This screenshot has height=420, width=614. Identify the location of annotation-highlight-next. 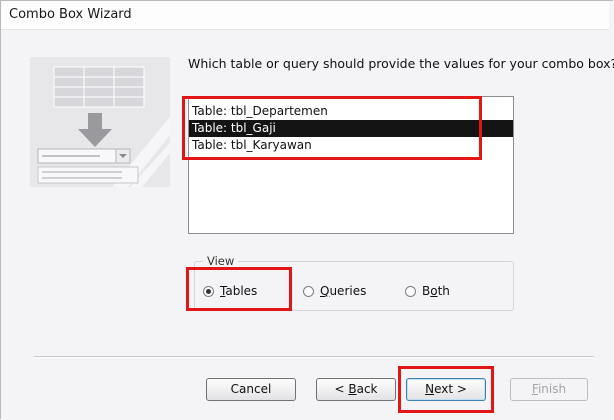
(446, 389).